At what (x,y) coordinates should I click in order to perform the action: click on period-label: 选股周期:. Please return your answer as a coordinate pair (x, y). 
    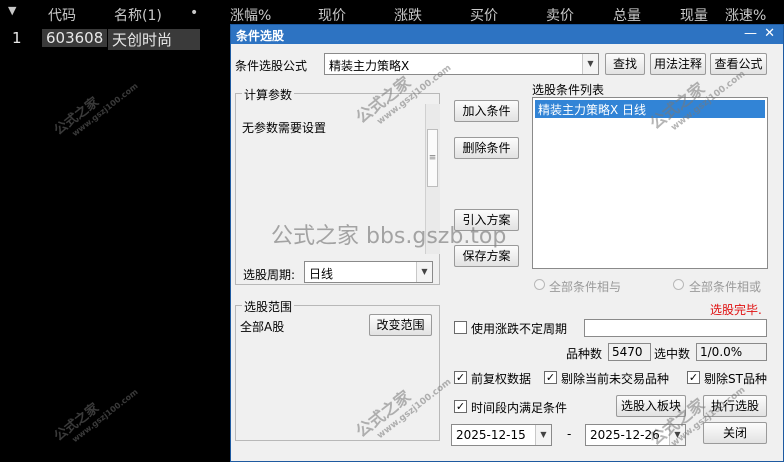
    Looking at the image, I should click on (269, 275).